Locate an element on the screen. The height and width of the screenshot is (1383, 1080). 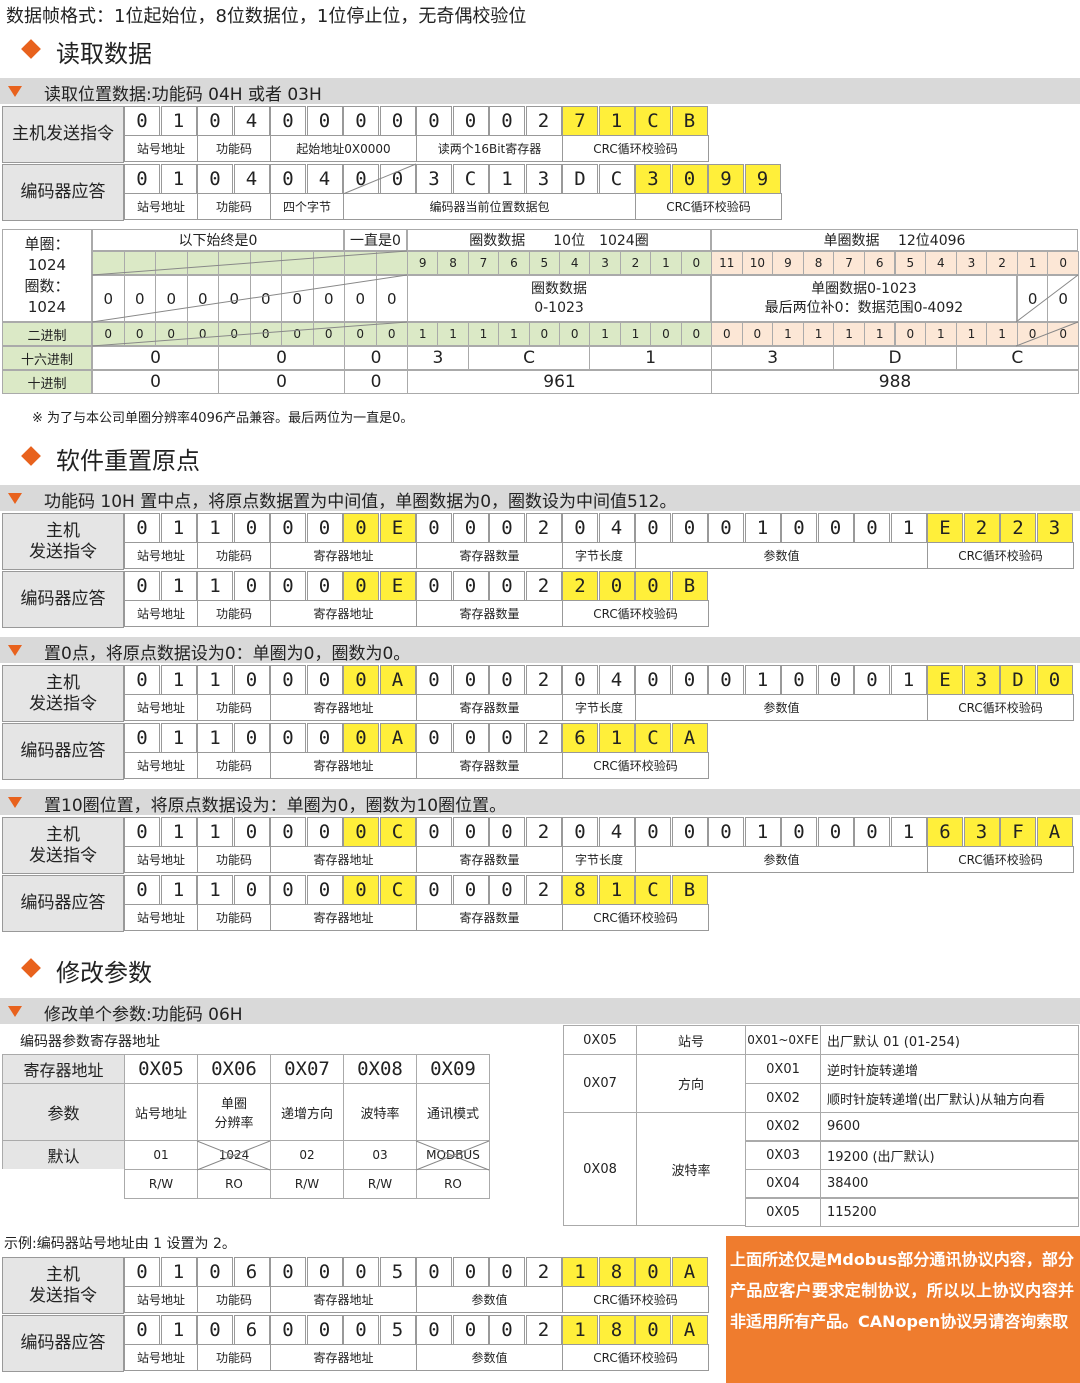
reset-resp-field: 功能码 is located at coordinates (234, 613).